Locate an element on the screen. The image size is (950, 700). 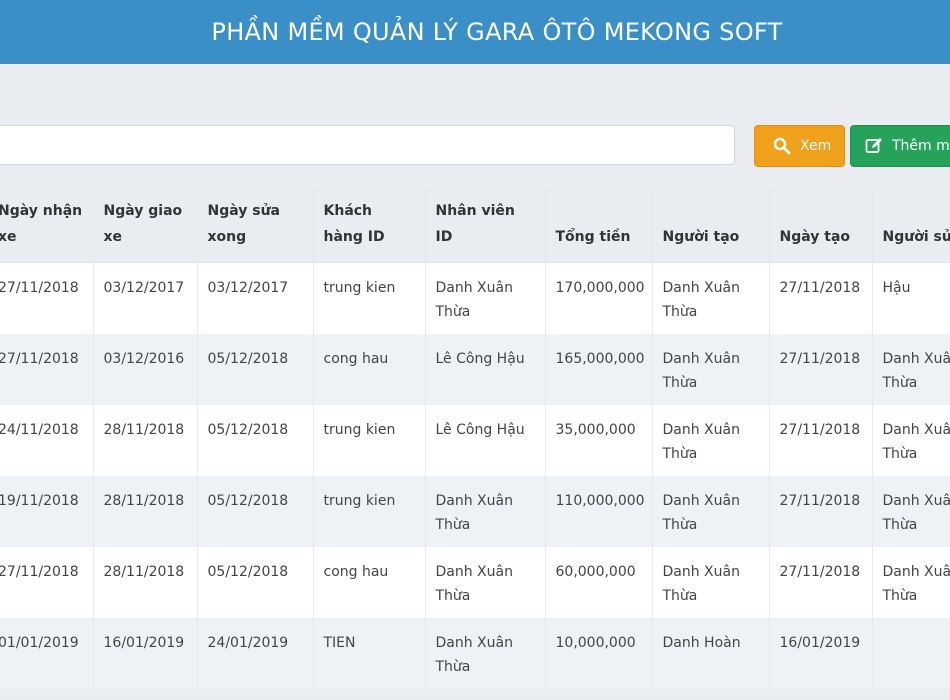
table-cell: Danh Hoàn is located at coordinates (711, 653).